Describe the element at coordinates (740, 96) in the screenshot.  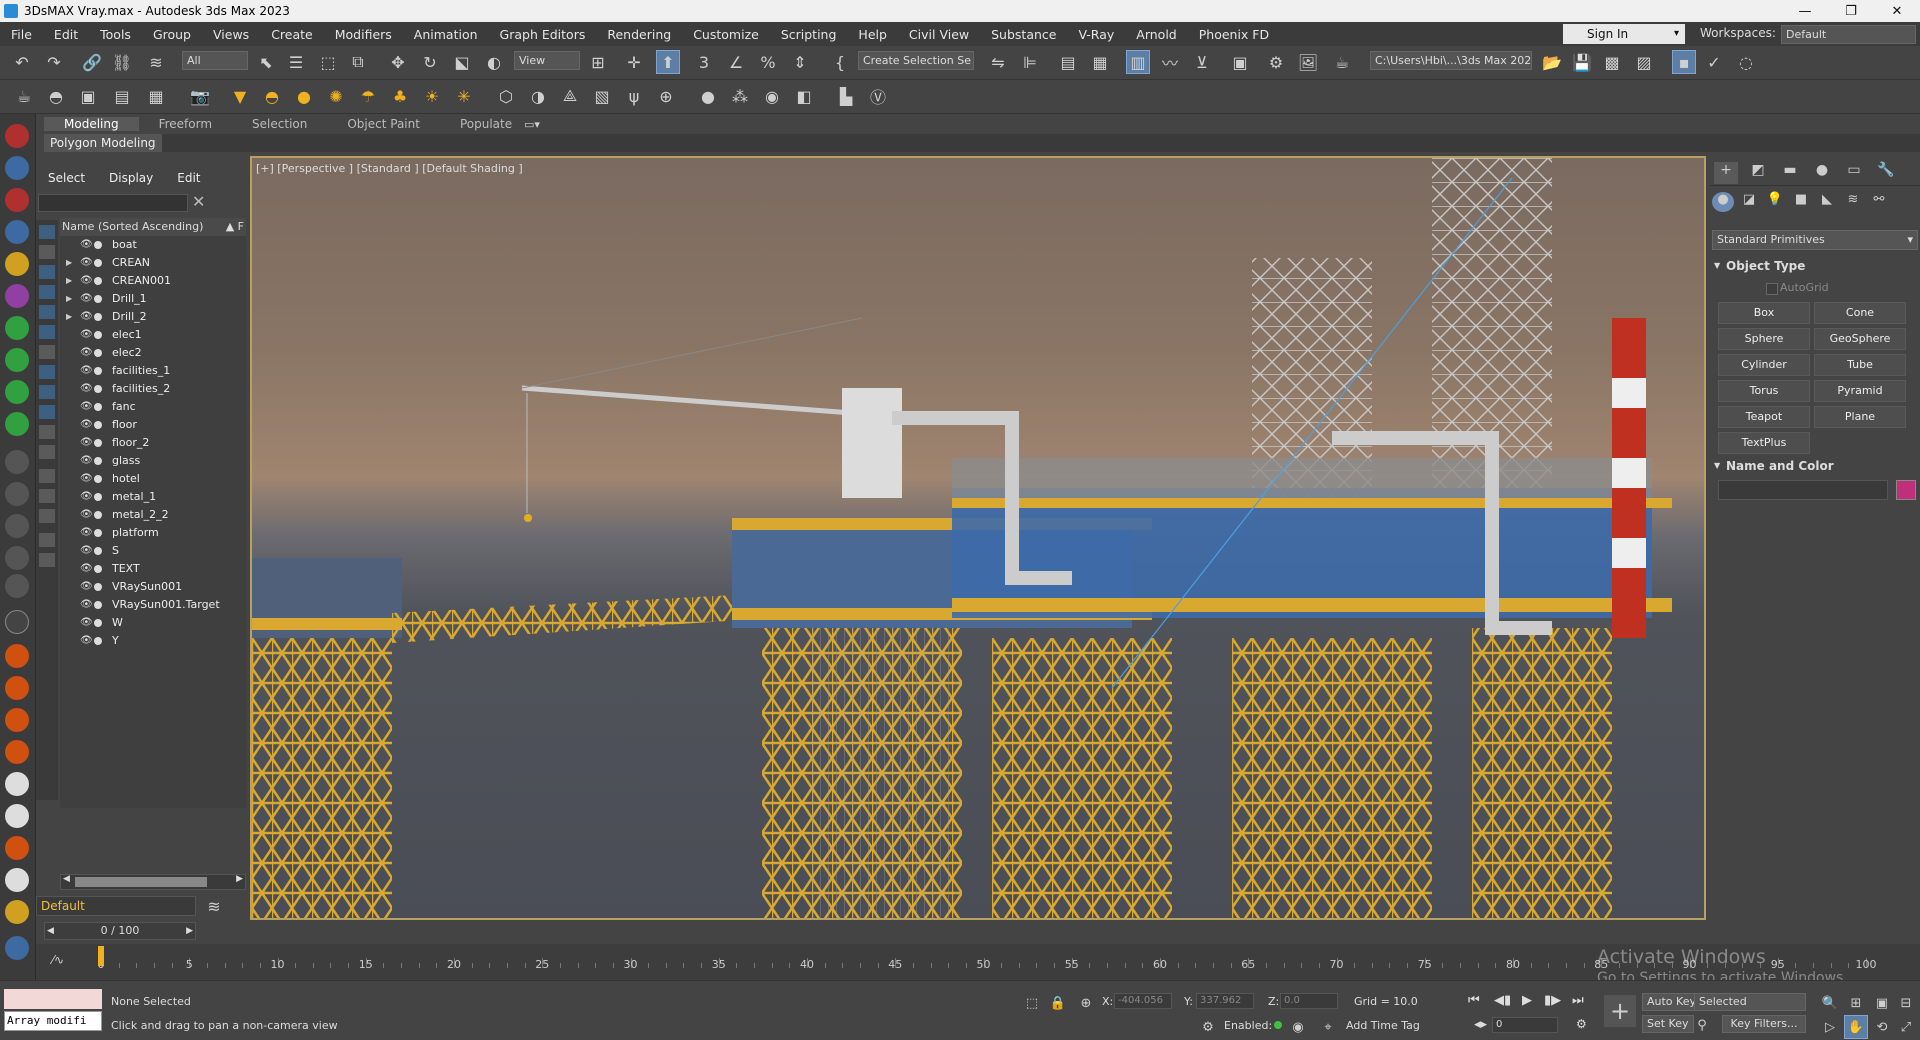
I see `arnold-lights-icon: ⁂` at that location.